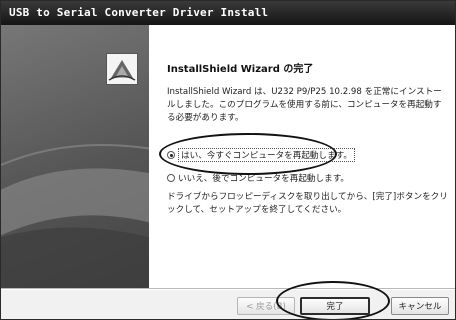 Image resolution: width=456 pixels, height=320 pixels. What do you see at coordinates (335, 306) in the screenshot?
I see `finish-button: 完了` at bounding box center [335, 306].